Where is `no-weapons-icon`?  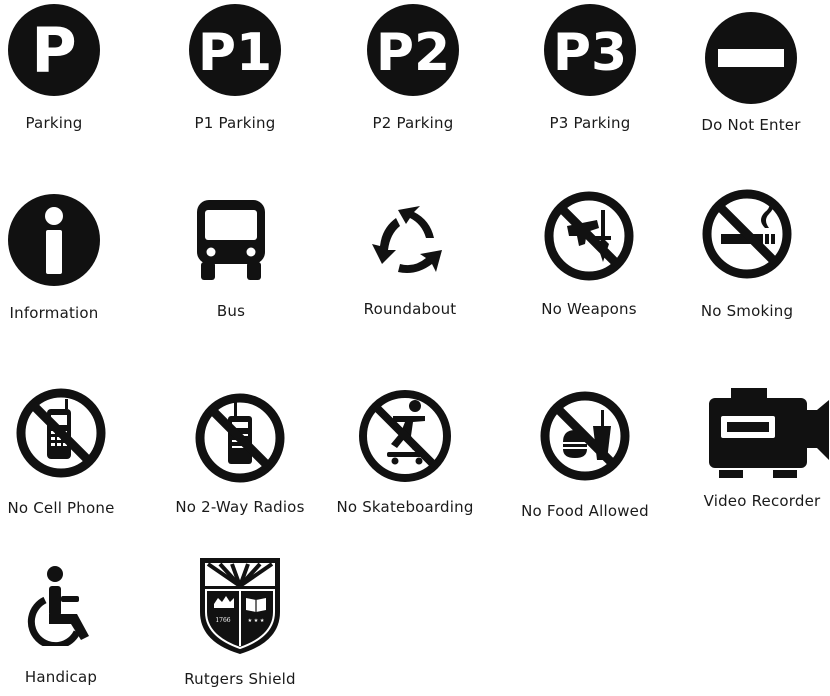
no-weapons-icon is located at coordinates (589, 236).